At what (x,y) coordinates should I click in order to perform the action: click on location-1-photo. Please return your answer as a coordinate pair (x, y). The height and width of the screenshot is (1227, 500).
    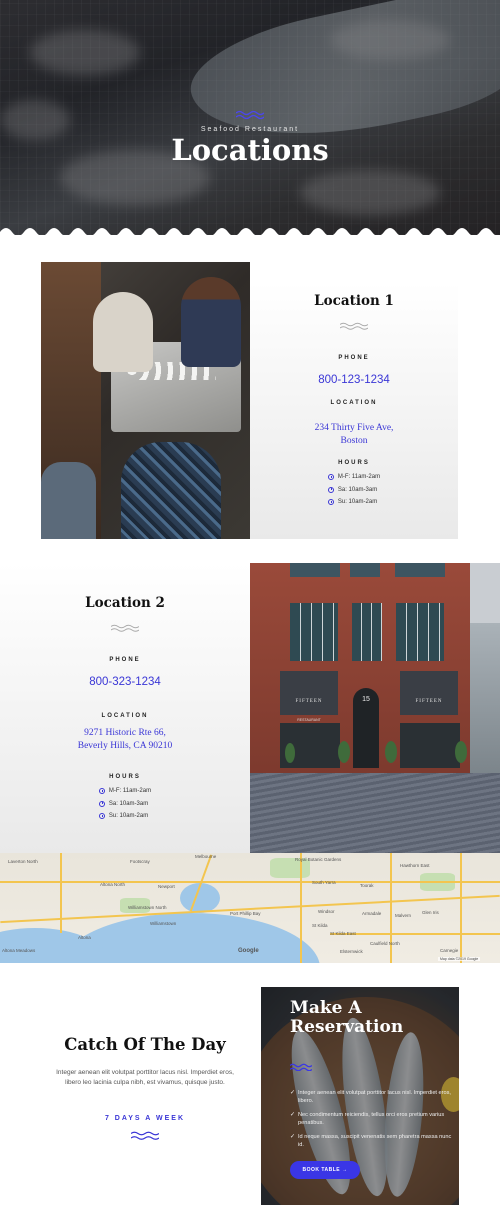
    Looking at the image, I should click on (145, 400).